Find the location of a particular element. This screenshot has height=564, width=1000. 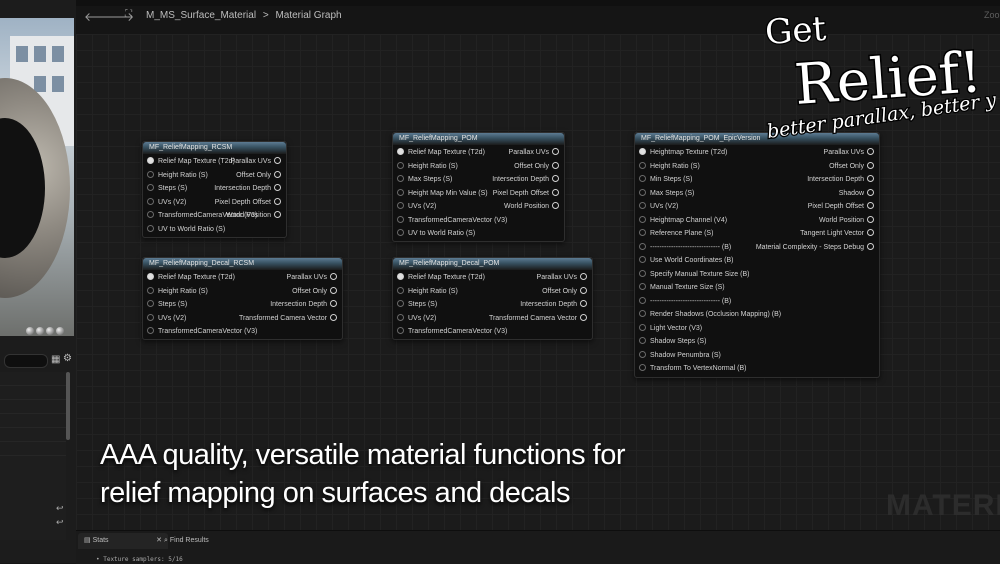

input-pin: Light Vector (V3) is located at coordinates (670, 329).